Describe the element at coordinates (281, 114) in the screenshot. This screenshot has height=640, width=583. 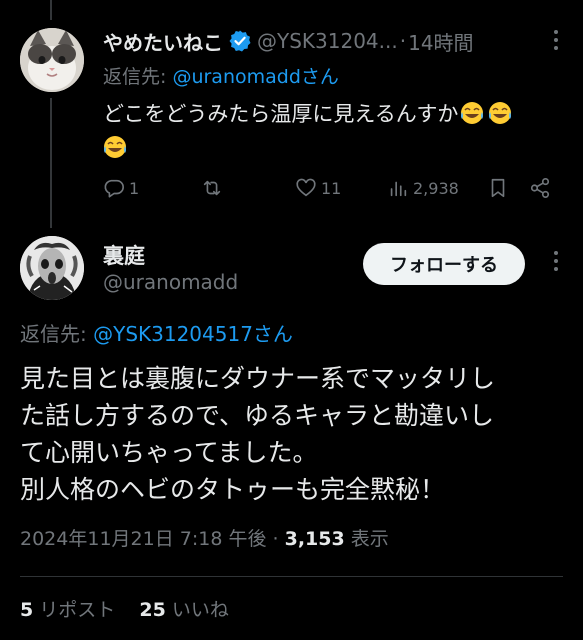
I see `tweet-body: どこをどうみたら温厚に見えるんすか` at that location.